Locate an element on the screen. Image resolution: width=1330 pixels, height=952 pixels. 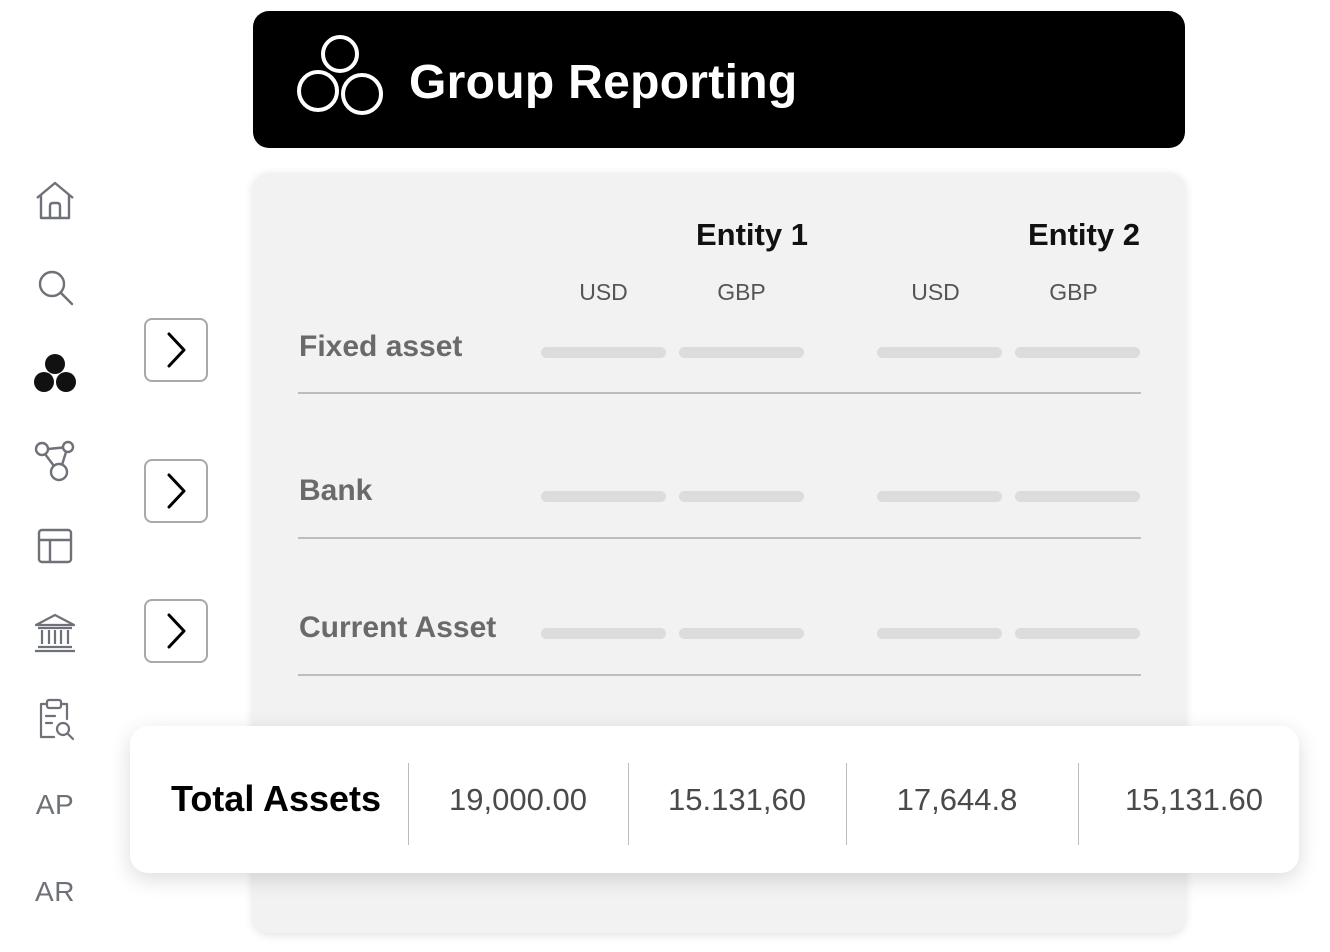
nav-table is located at coordinates (55, 546).